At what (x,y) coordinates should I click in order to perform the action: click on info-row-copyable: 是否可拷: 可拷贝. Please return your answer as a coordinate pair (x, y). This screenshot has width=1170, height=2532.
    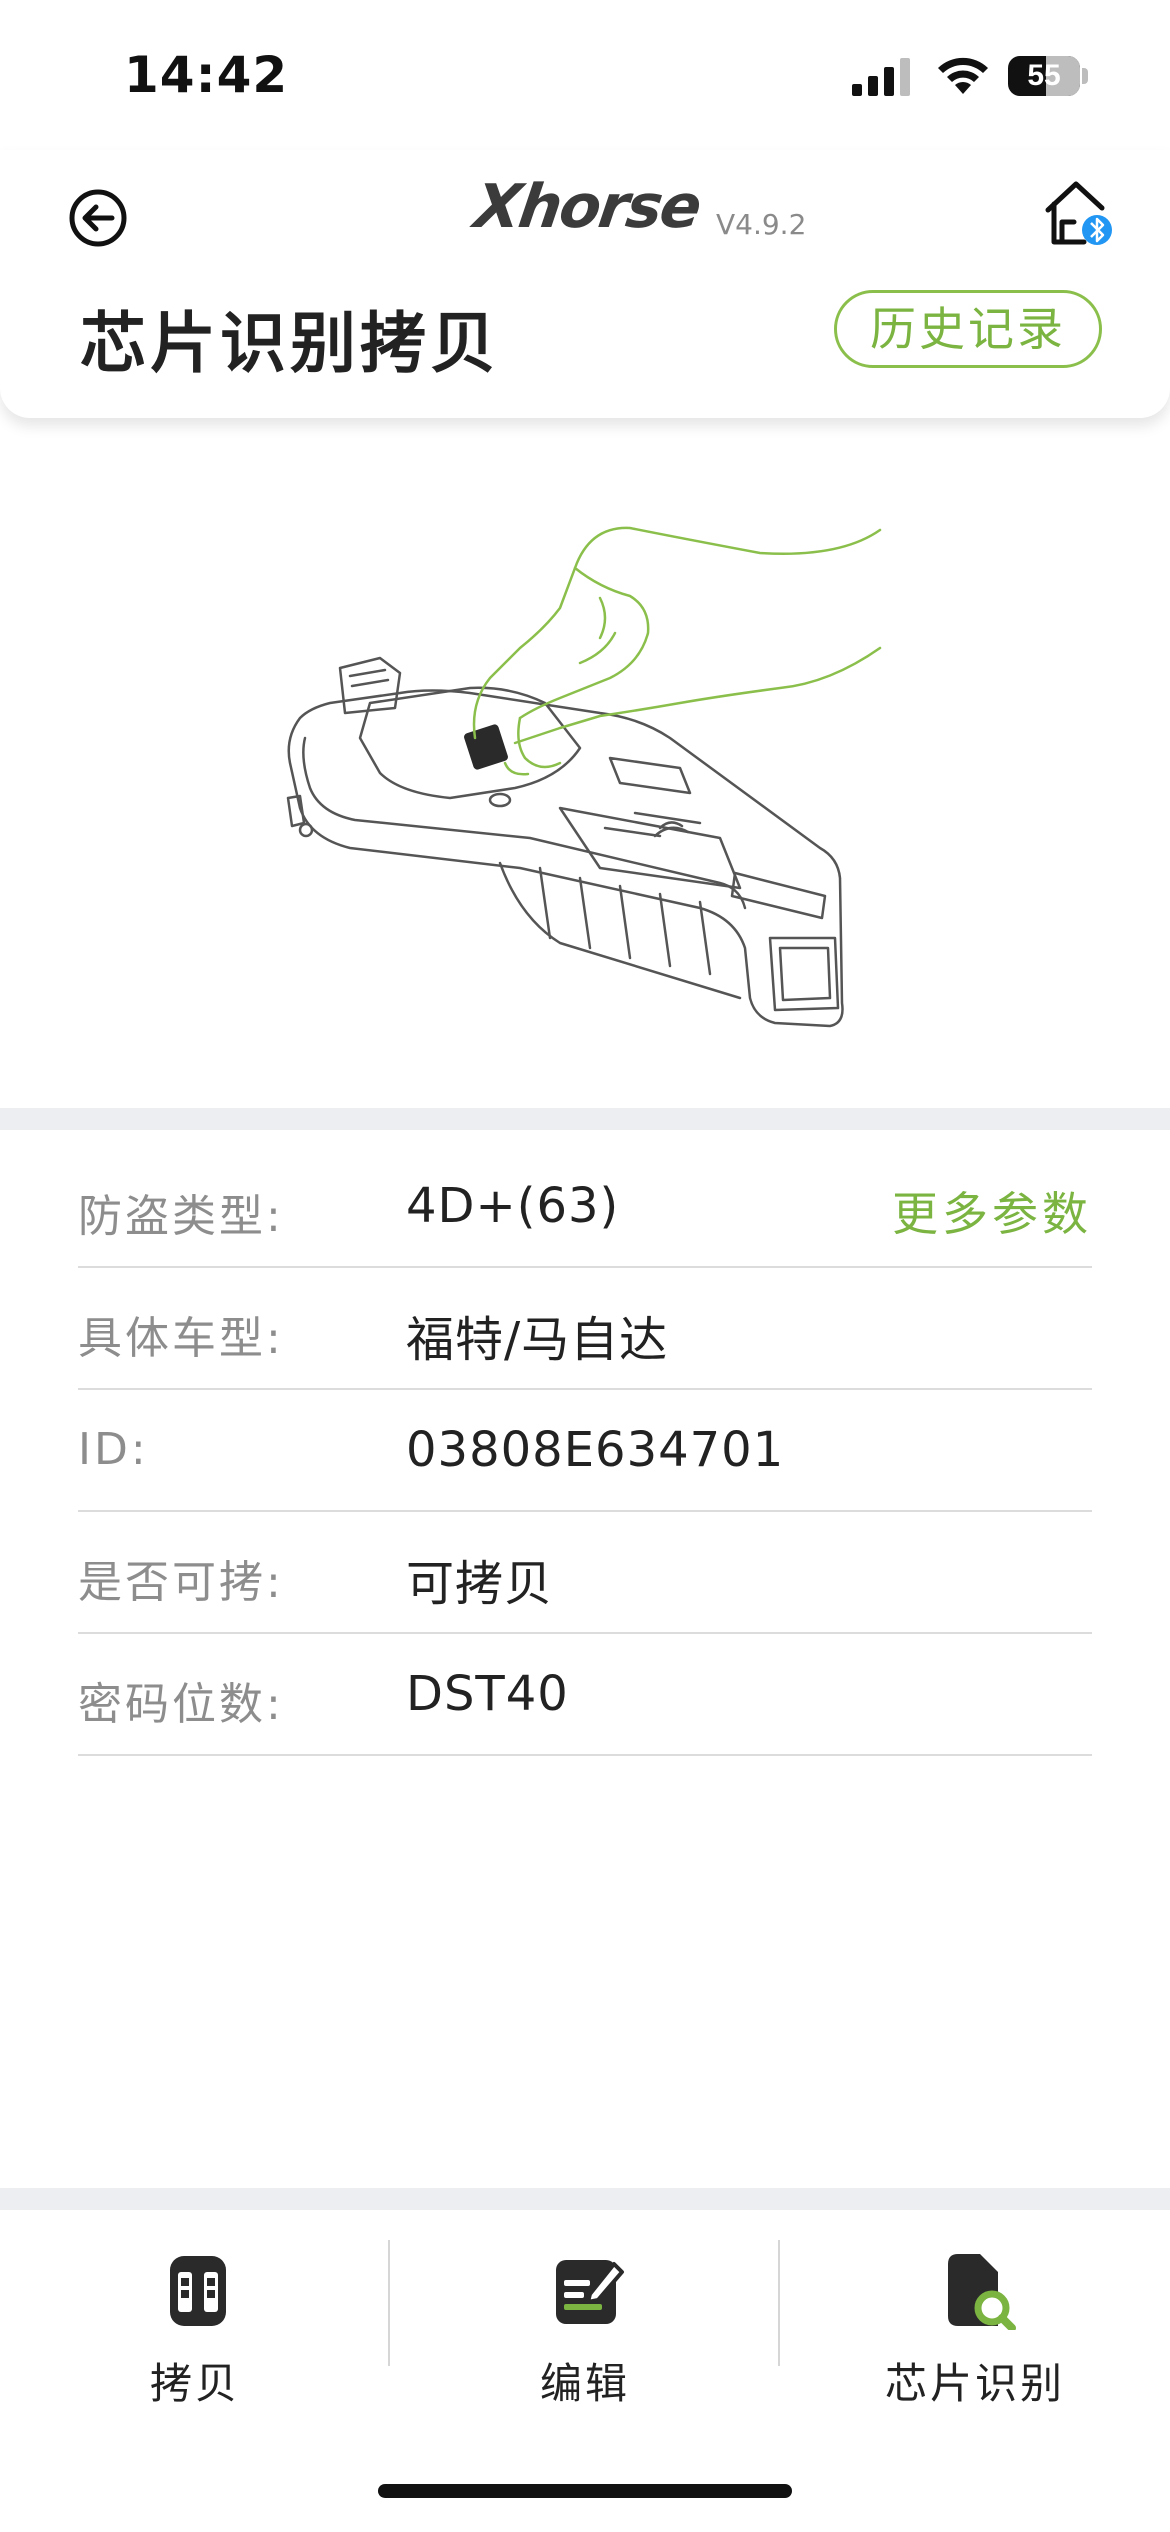
    Looking at the image, I should click on (585, 1573).